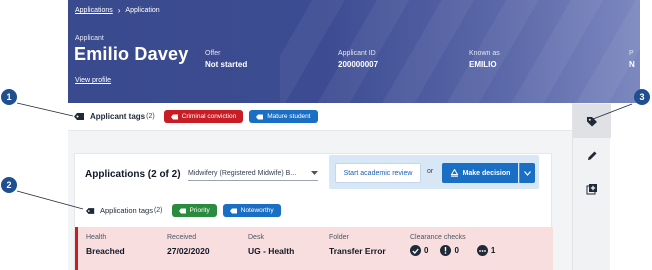 This screenshot has width=652, height=270. What do you see at coordinates (158, 210) in the screenshot?
I see `application-tags-count: (2)` at bounding box center [158, 210].